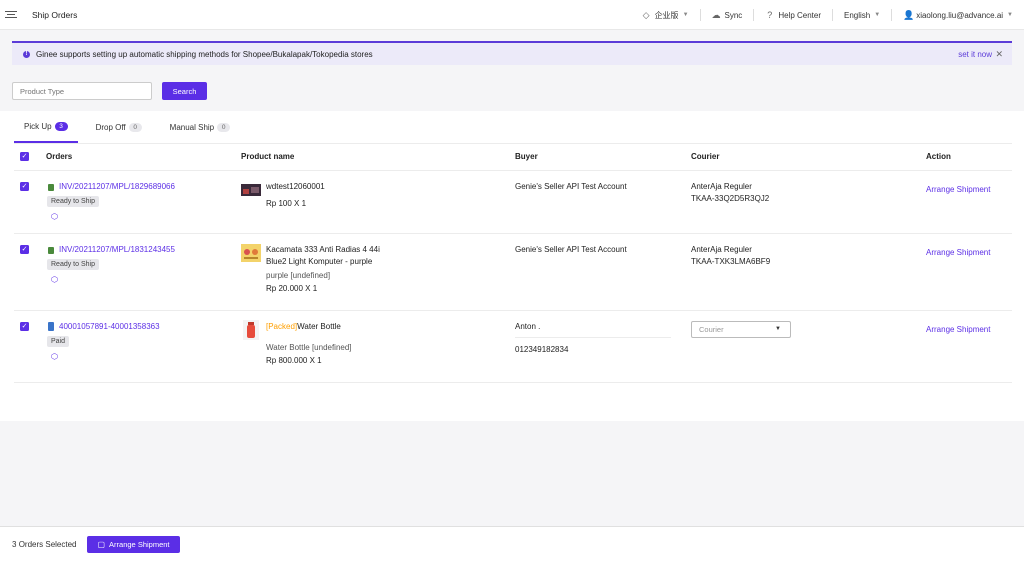  What do you see at coordinates (292, 288) in the screenshot?
I see `product-price: Rp 20.000 X 1` at bounding box center [292, 288].